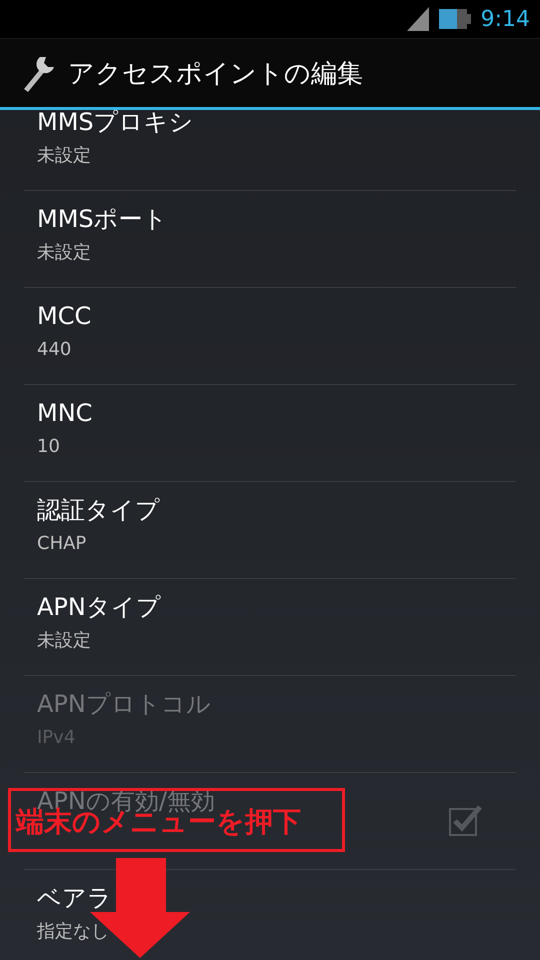  I want to click on down-arrow-icon, so click(140, 908).